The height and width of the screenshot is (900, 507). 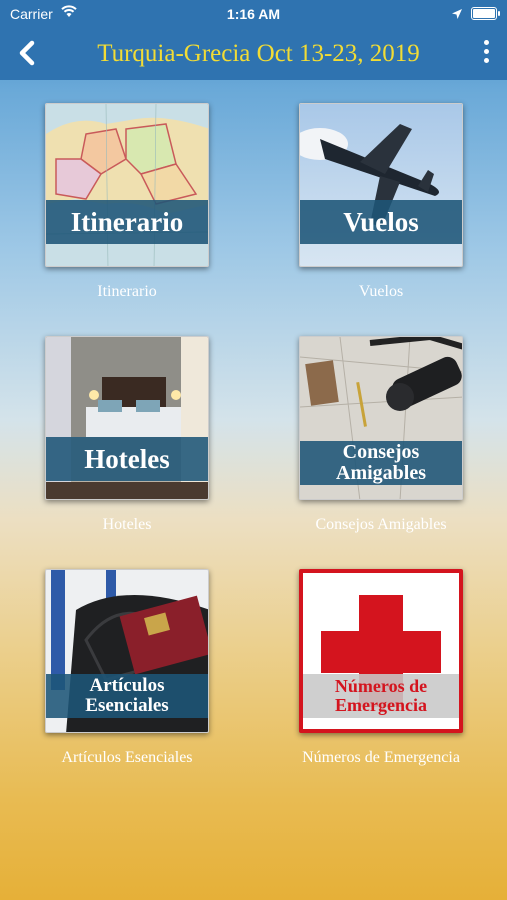 What do you see at coordinates (127, 686) in the screenshot?
I see `tile-banner-text: Artículos` at bounding box center [127, 686].